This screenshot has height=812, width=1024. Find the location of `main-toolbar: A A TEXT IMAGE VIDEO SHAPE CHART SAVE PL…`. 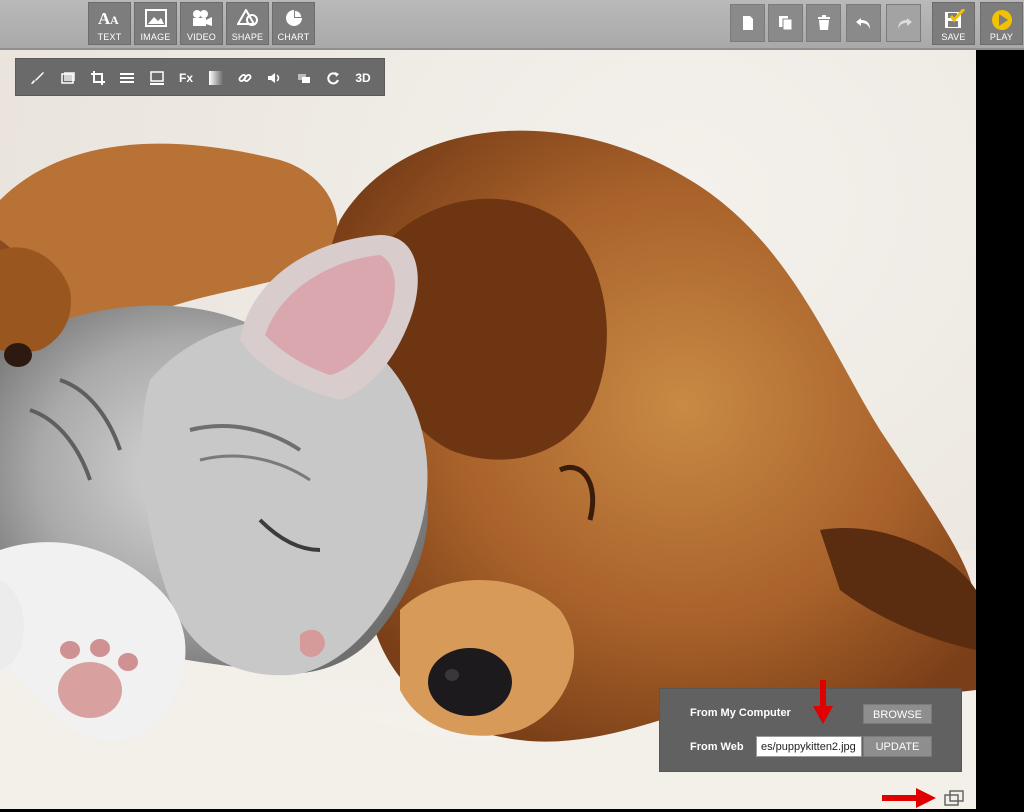

main-toolbar: A A TEXT IMAGE VIDEO SHAPE CHART SAVE PL… is located at coordinates (512, 25).